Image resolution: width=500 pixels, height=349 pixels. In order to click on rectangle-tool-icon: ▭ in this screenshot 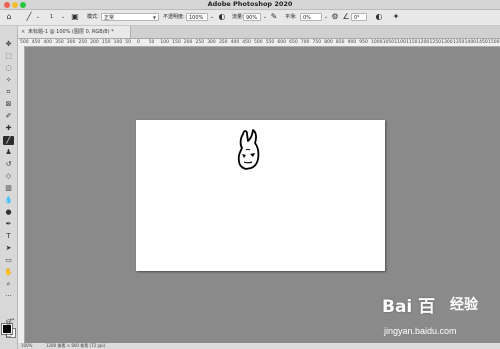, I will do `click(8, 260)`.